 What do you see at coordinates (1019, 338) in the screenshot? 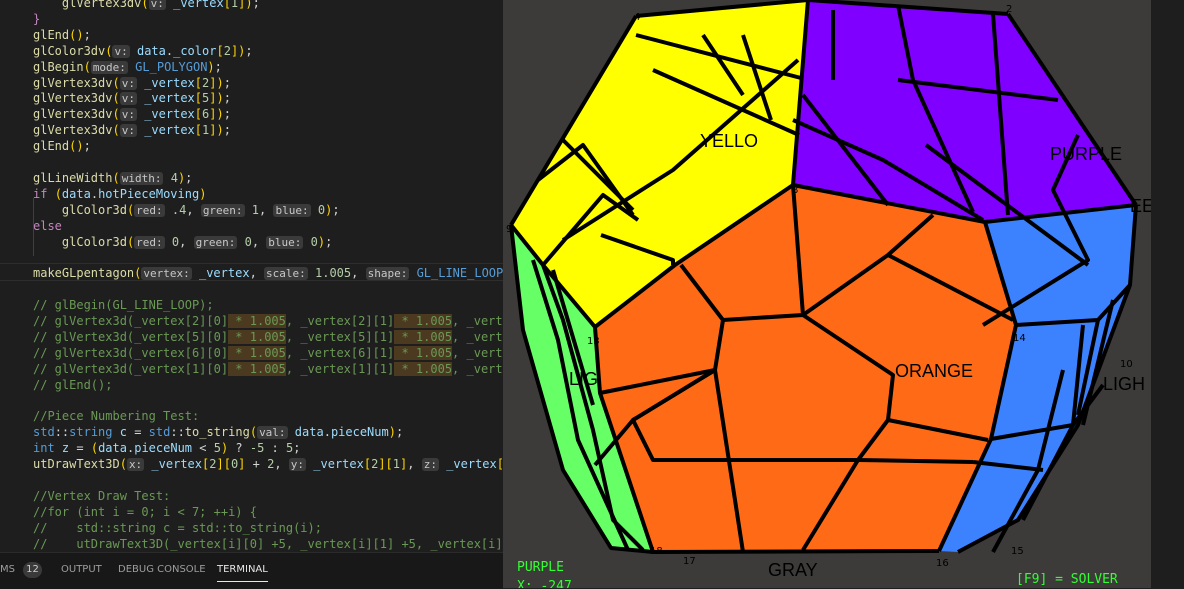
I see `vertex-number-14: 14` at bounding box center [1019, 338].